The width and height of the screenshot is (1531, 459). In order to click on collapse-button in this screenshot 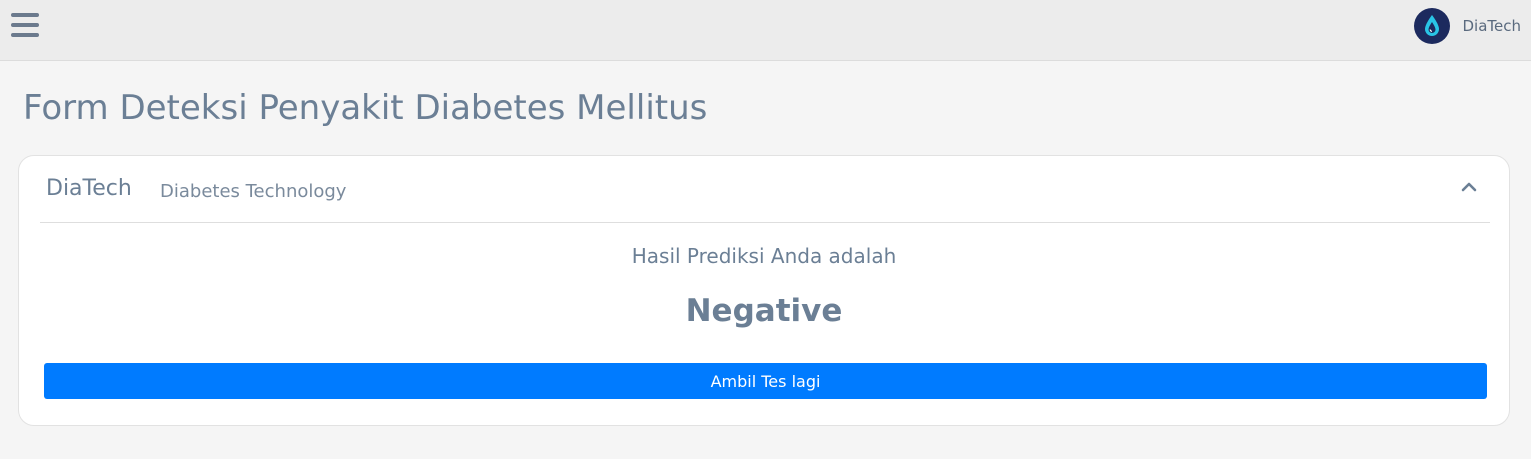, I will do `click(1469, 187)`.